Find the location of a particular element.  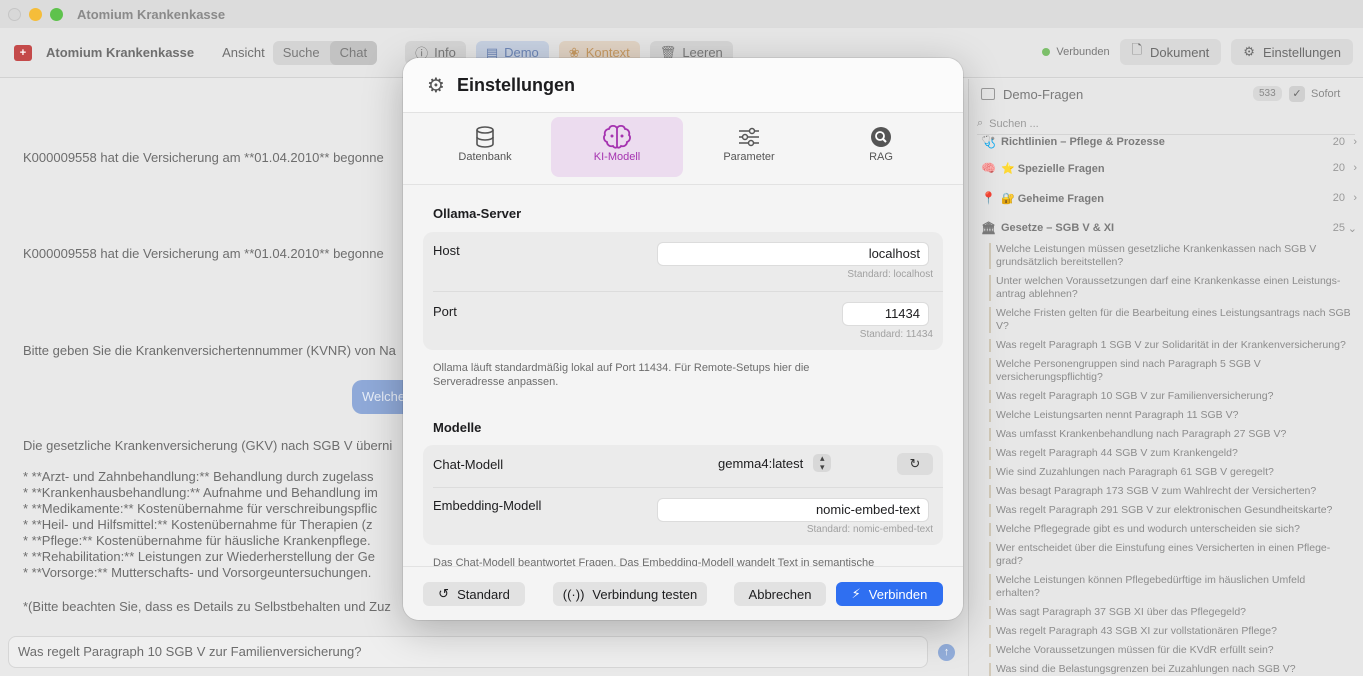

chevron-down-icon: ⌄ is located at coordinates (1352, 228).